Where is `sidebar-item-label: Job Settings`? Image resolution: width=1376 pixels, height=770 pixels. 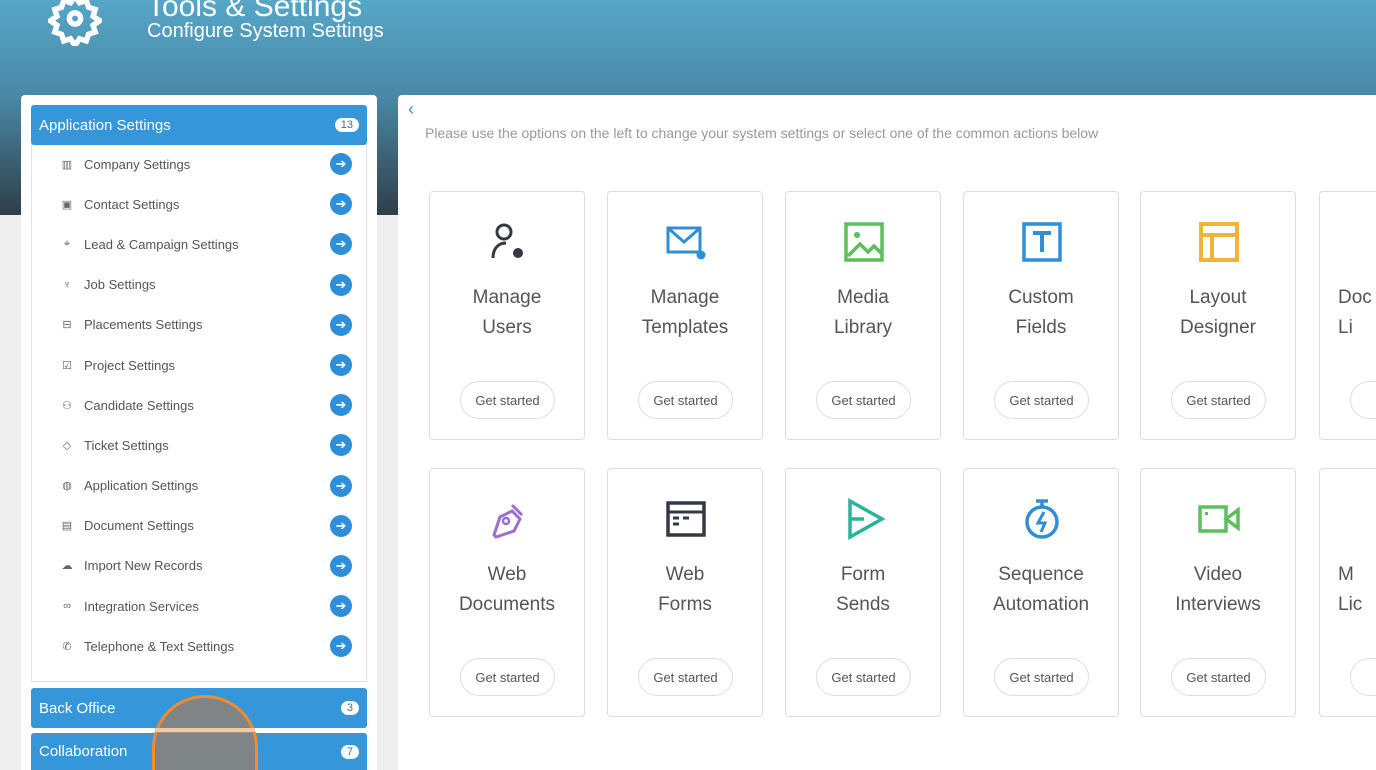 sidebar-item-label: Job Settings is located at coordinates (120, 285).